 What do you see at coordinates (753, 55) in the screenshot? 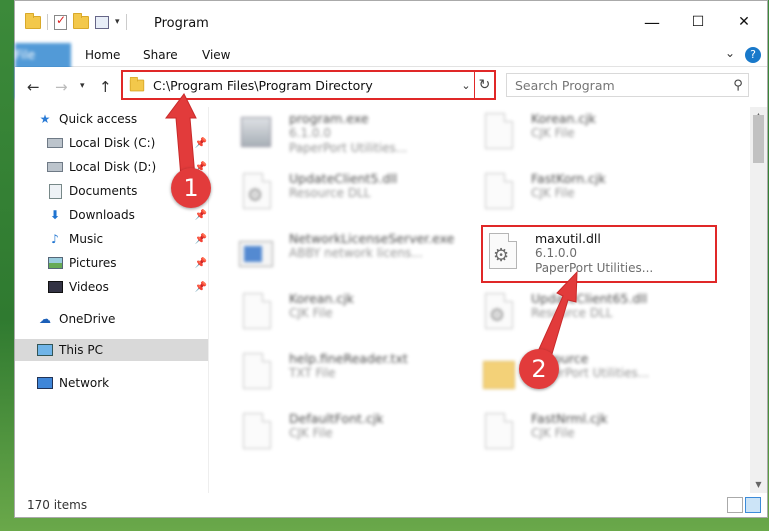
I see `help-button: ?` at bounding box center [753, 55].